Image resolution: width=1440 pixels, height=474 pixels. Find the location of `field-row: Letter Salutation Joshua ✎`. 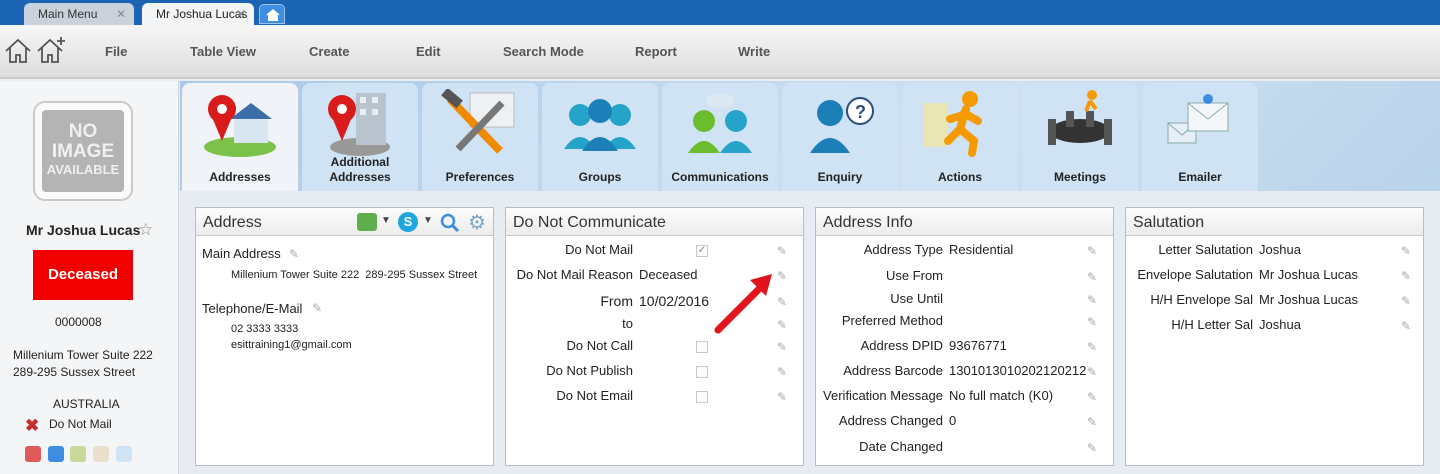

field-row: Letter Salutation Joshua ✎ is located at coordinates (1274, 252).